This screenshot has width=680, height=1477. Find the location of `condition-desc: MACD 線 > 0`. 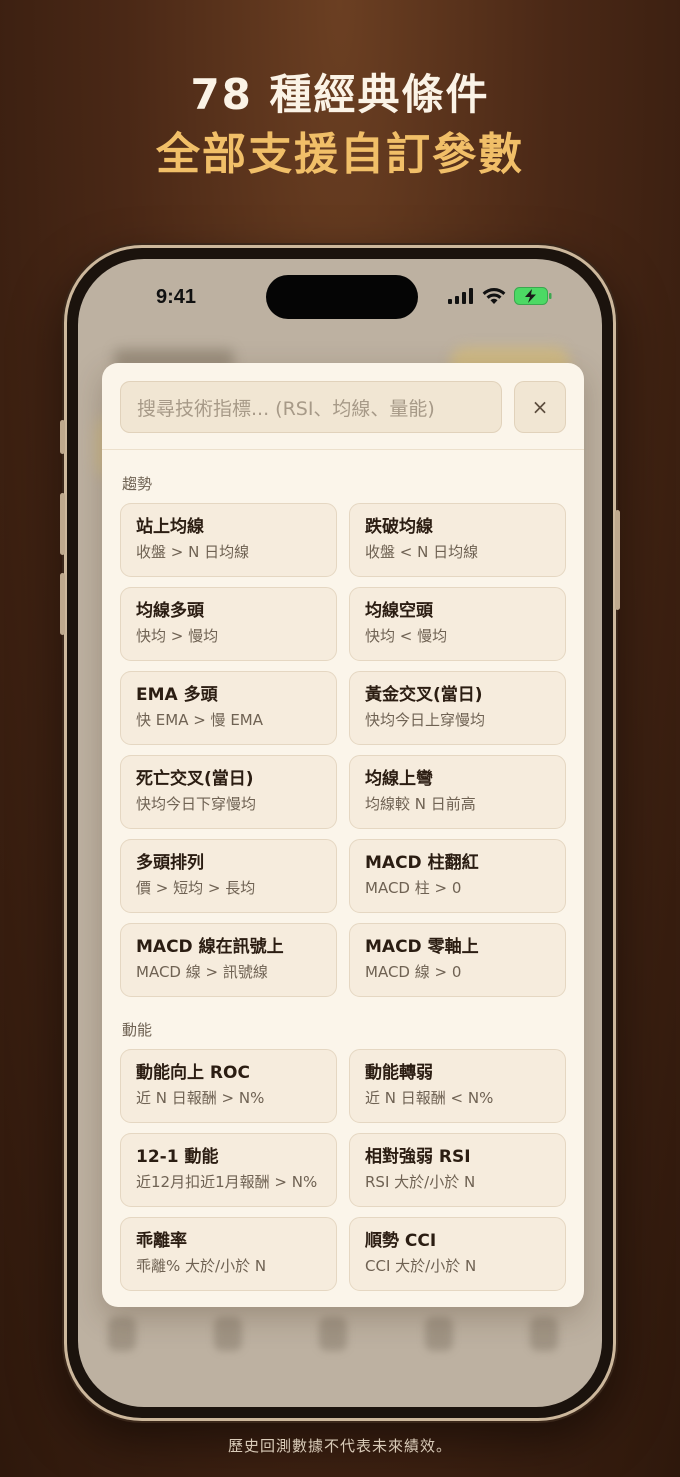

condition-desc: MACD 線 > 0 is located at coordinates (413, 972).